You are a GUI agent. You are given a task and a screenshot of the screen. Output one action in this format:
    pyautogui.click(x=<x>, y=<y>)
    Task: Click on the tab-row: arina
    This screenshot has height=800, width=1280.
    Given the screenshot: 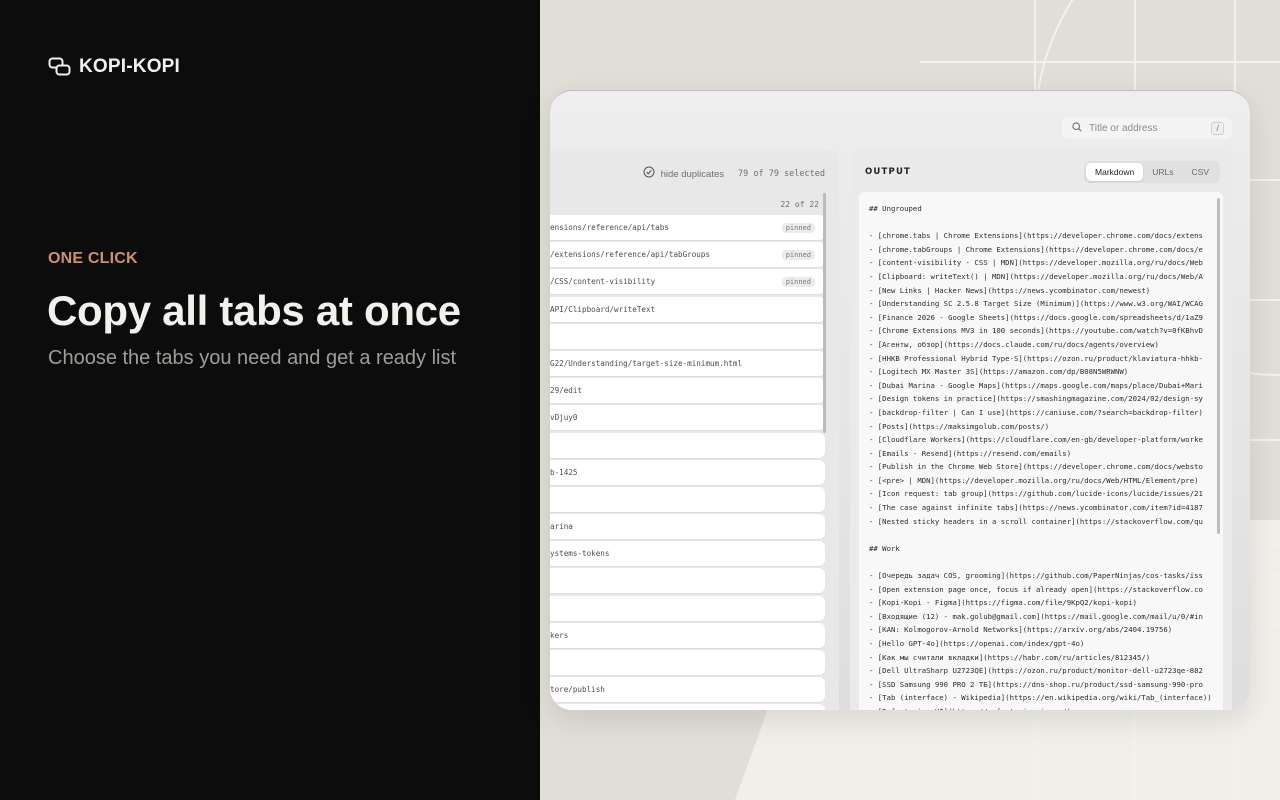 What is the action you would take?
    pyautogui.click(x=687, y=527)
    